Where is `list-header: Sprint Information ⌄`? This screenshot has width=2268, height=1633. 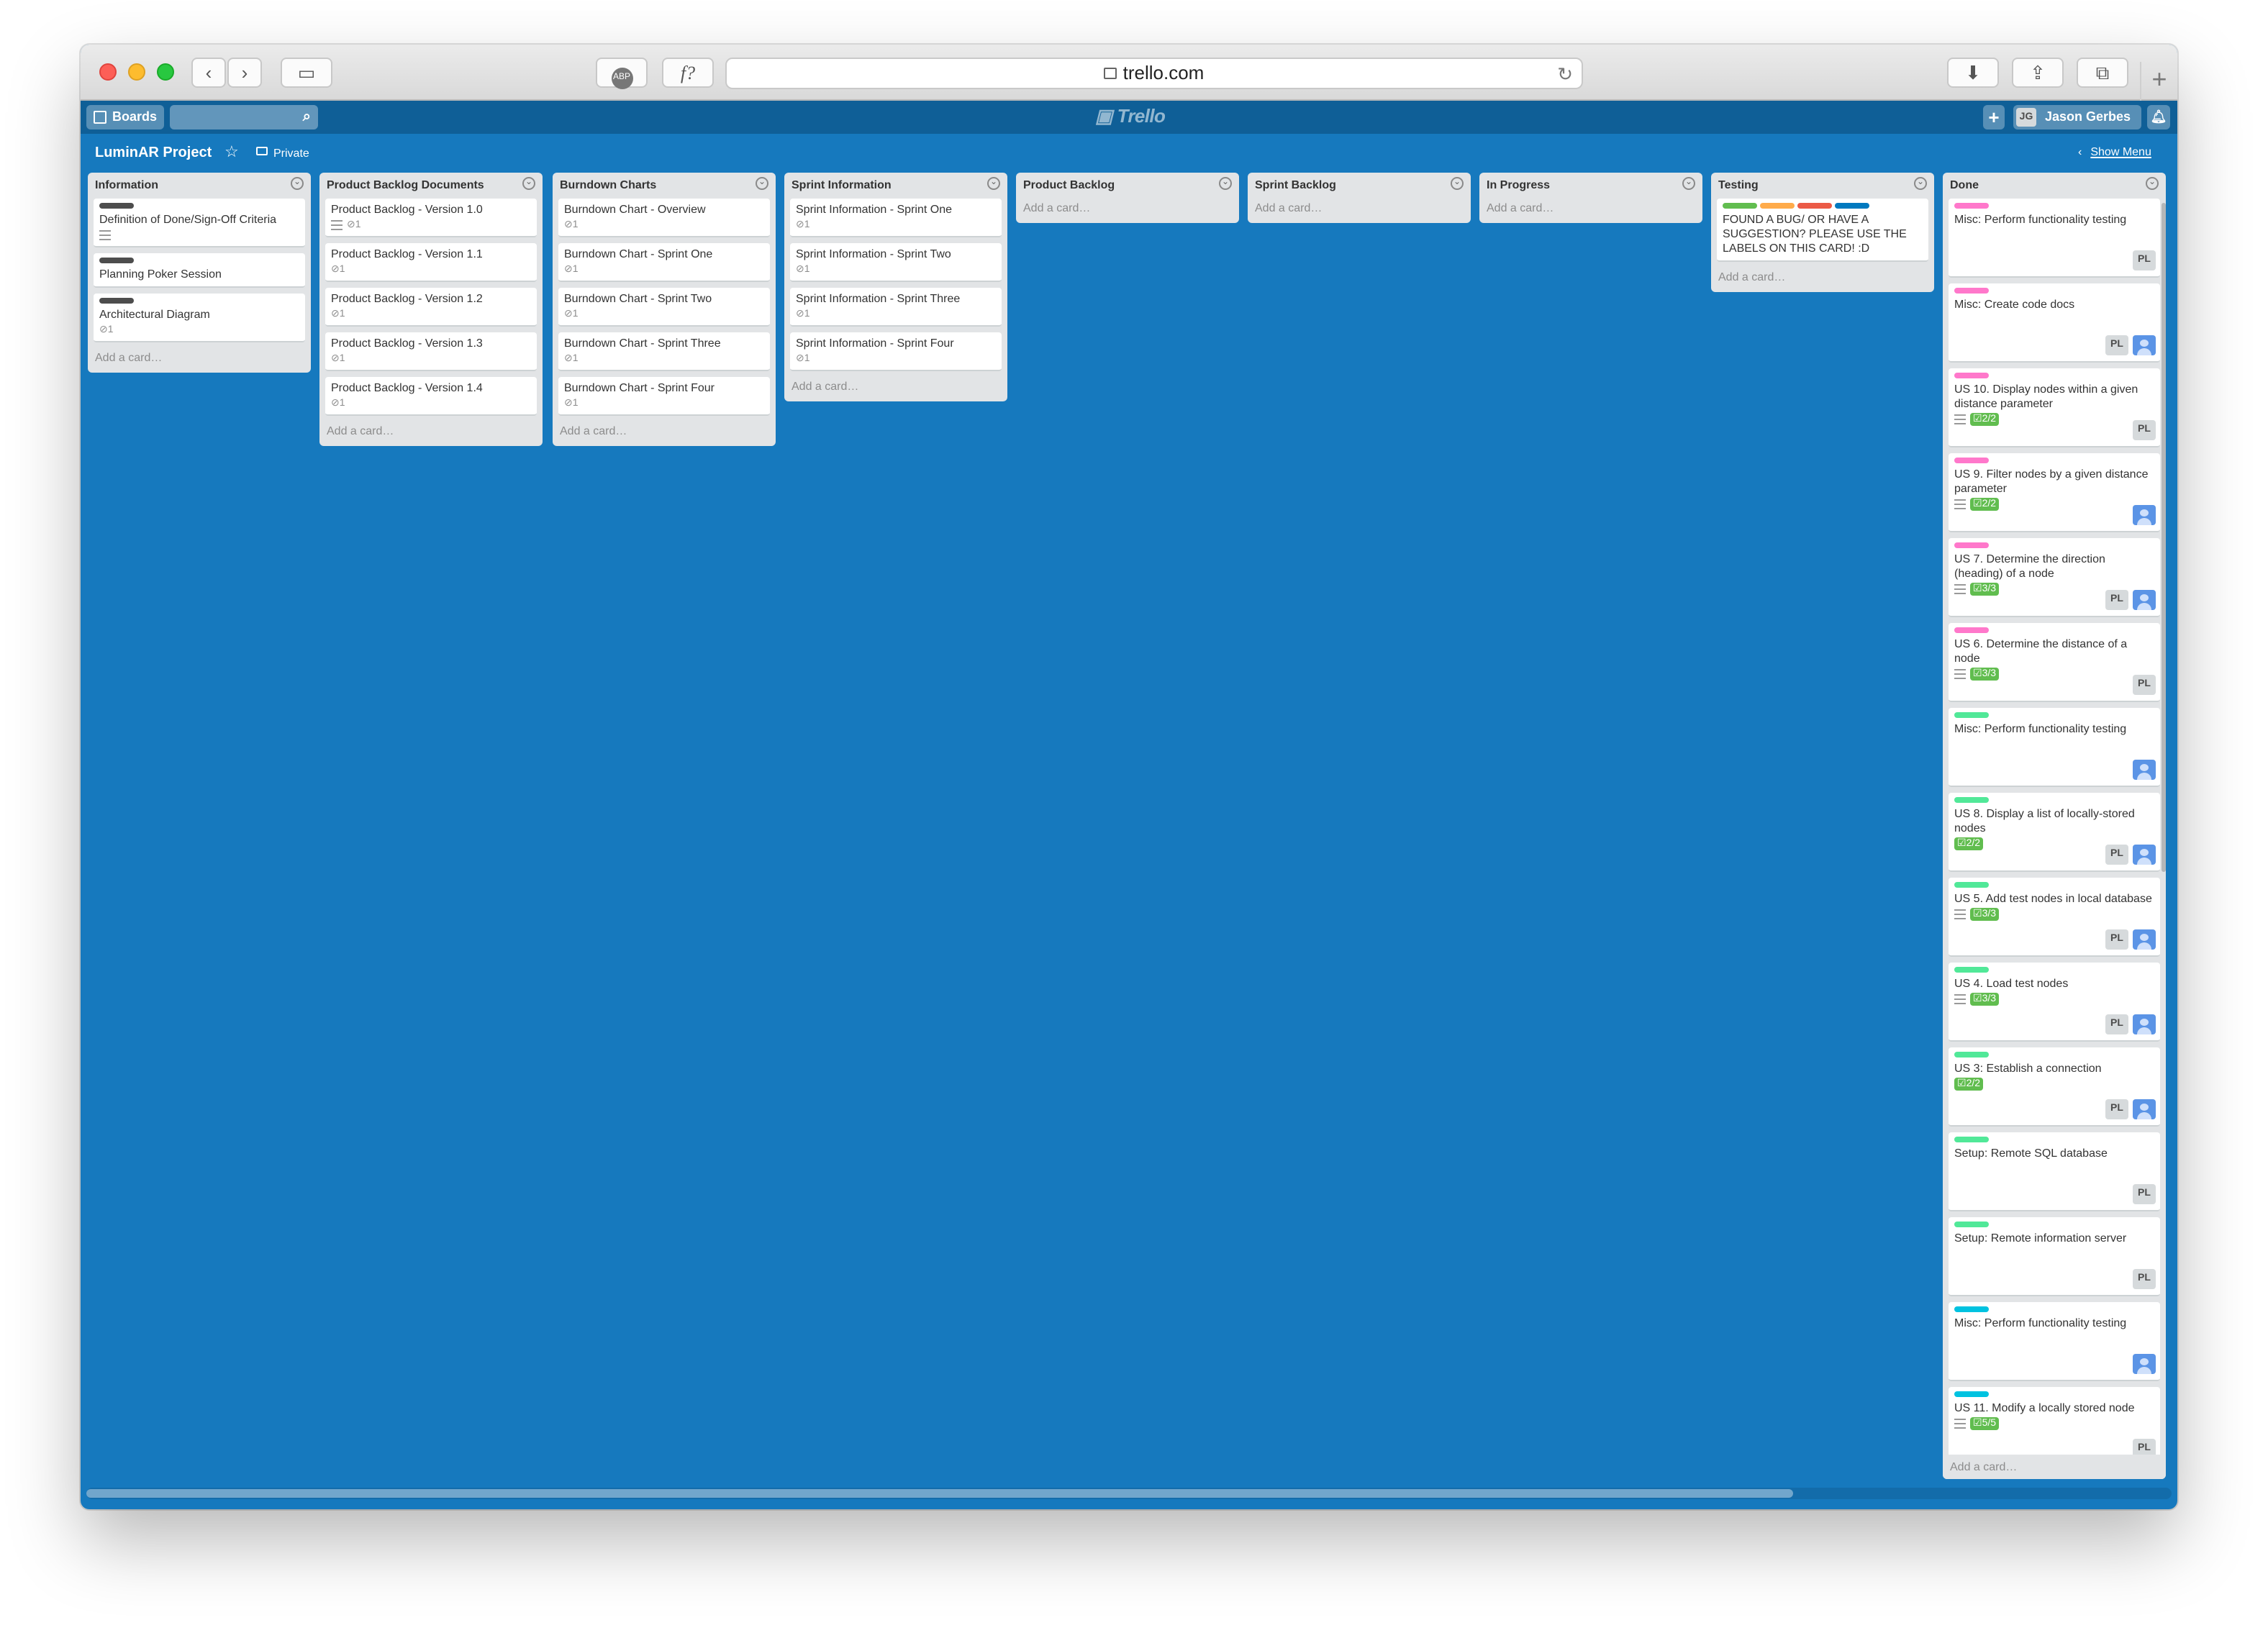
list-header: Sprint Information ⌄ is located at coordinates (895, 185).